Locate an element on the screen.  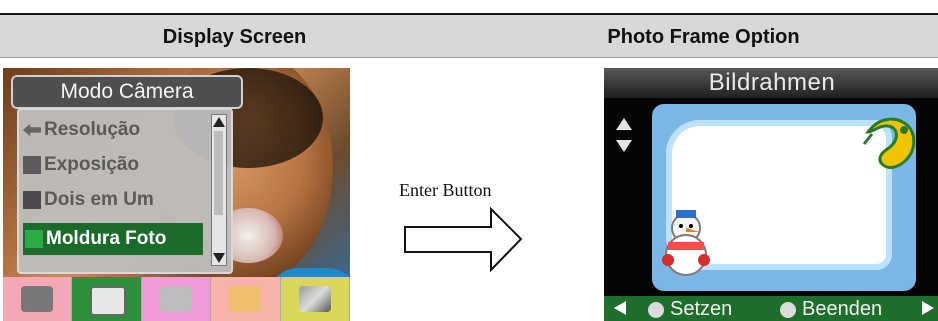
tab-camera is located at coordinates (107, 299).